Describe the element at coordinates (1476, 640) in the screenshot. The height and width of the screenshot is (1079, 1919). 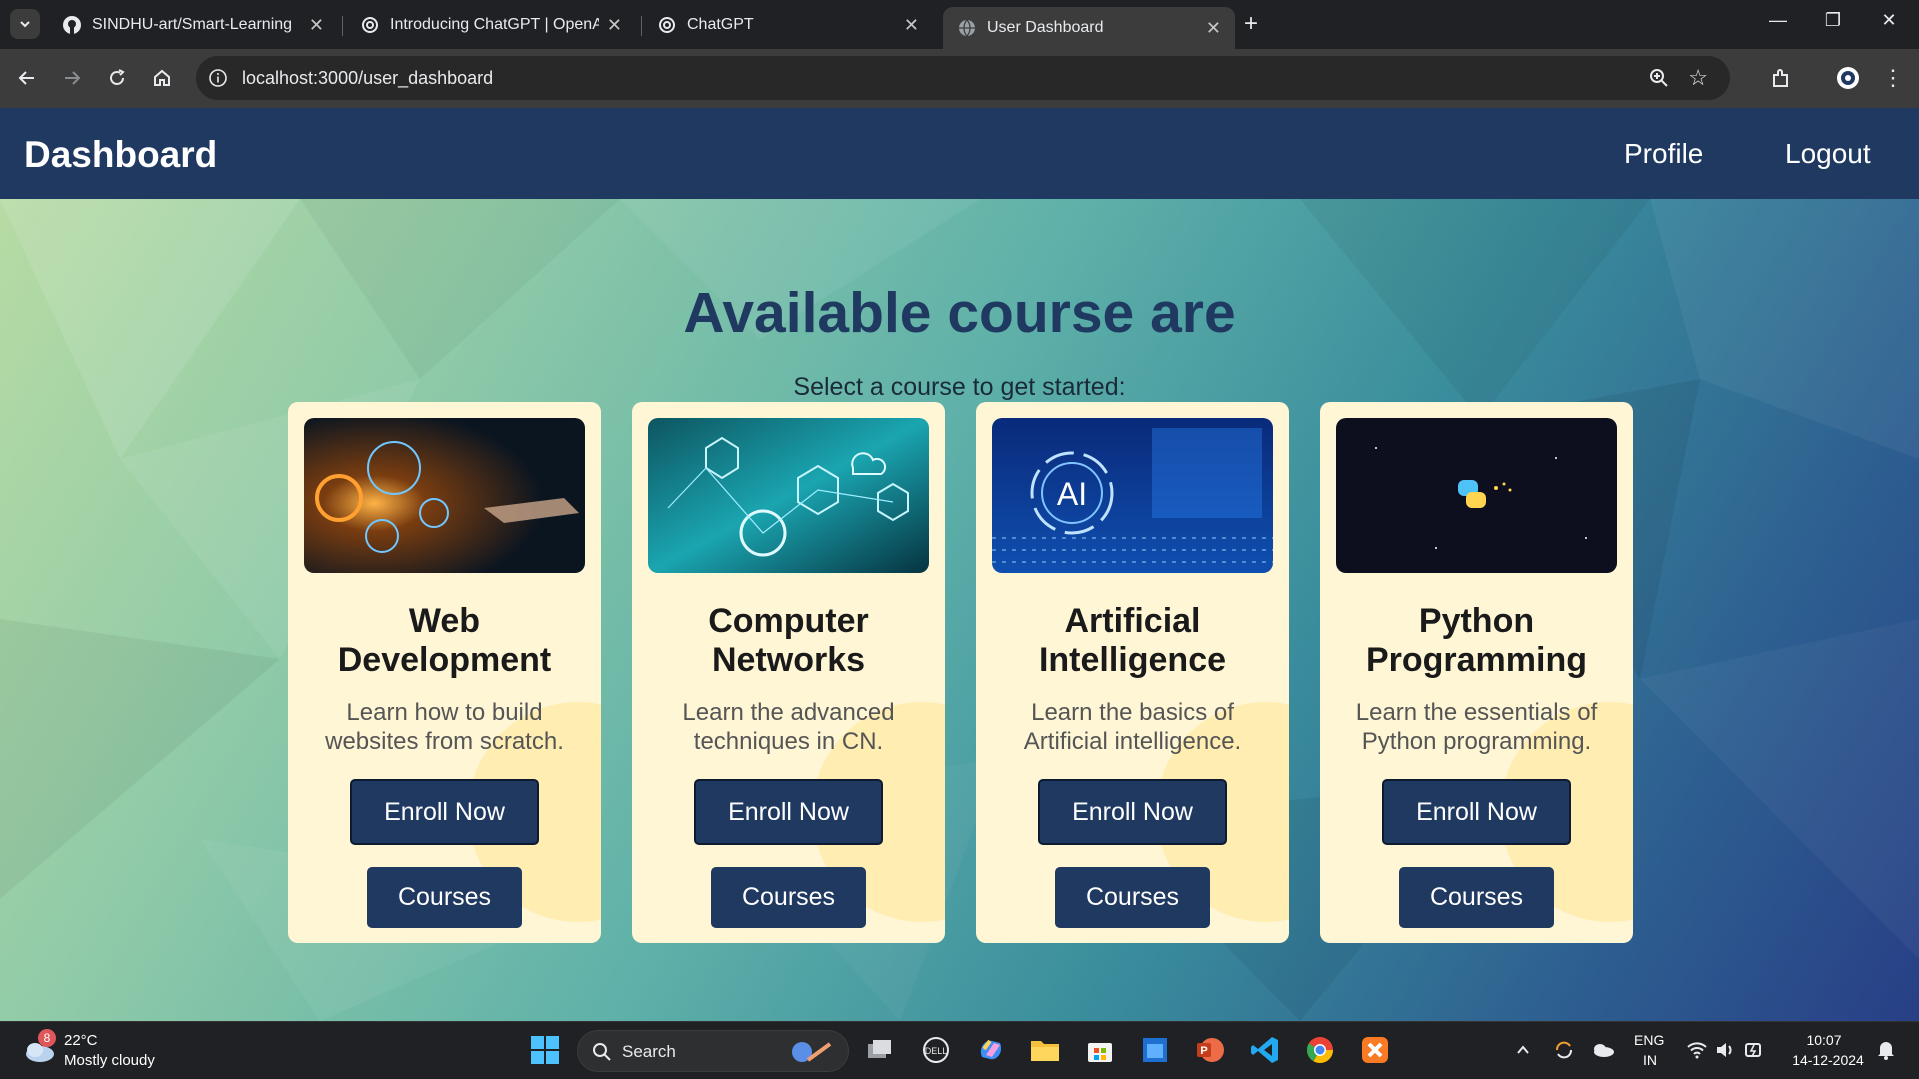
I see `course-title: Python Programming` at that location.